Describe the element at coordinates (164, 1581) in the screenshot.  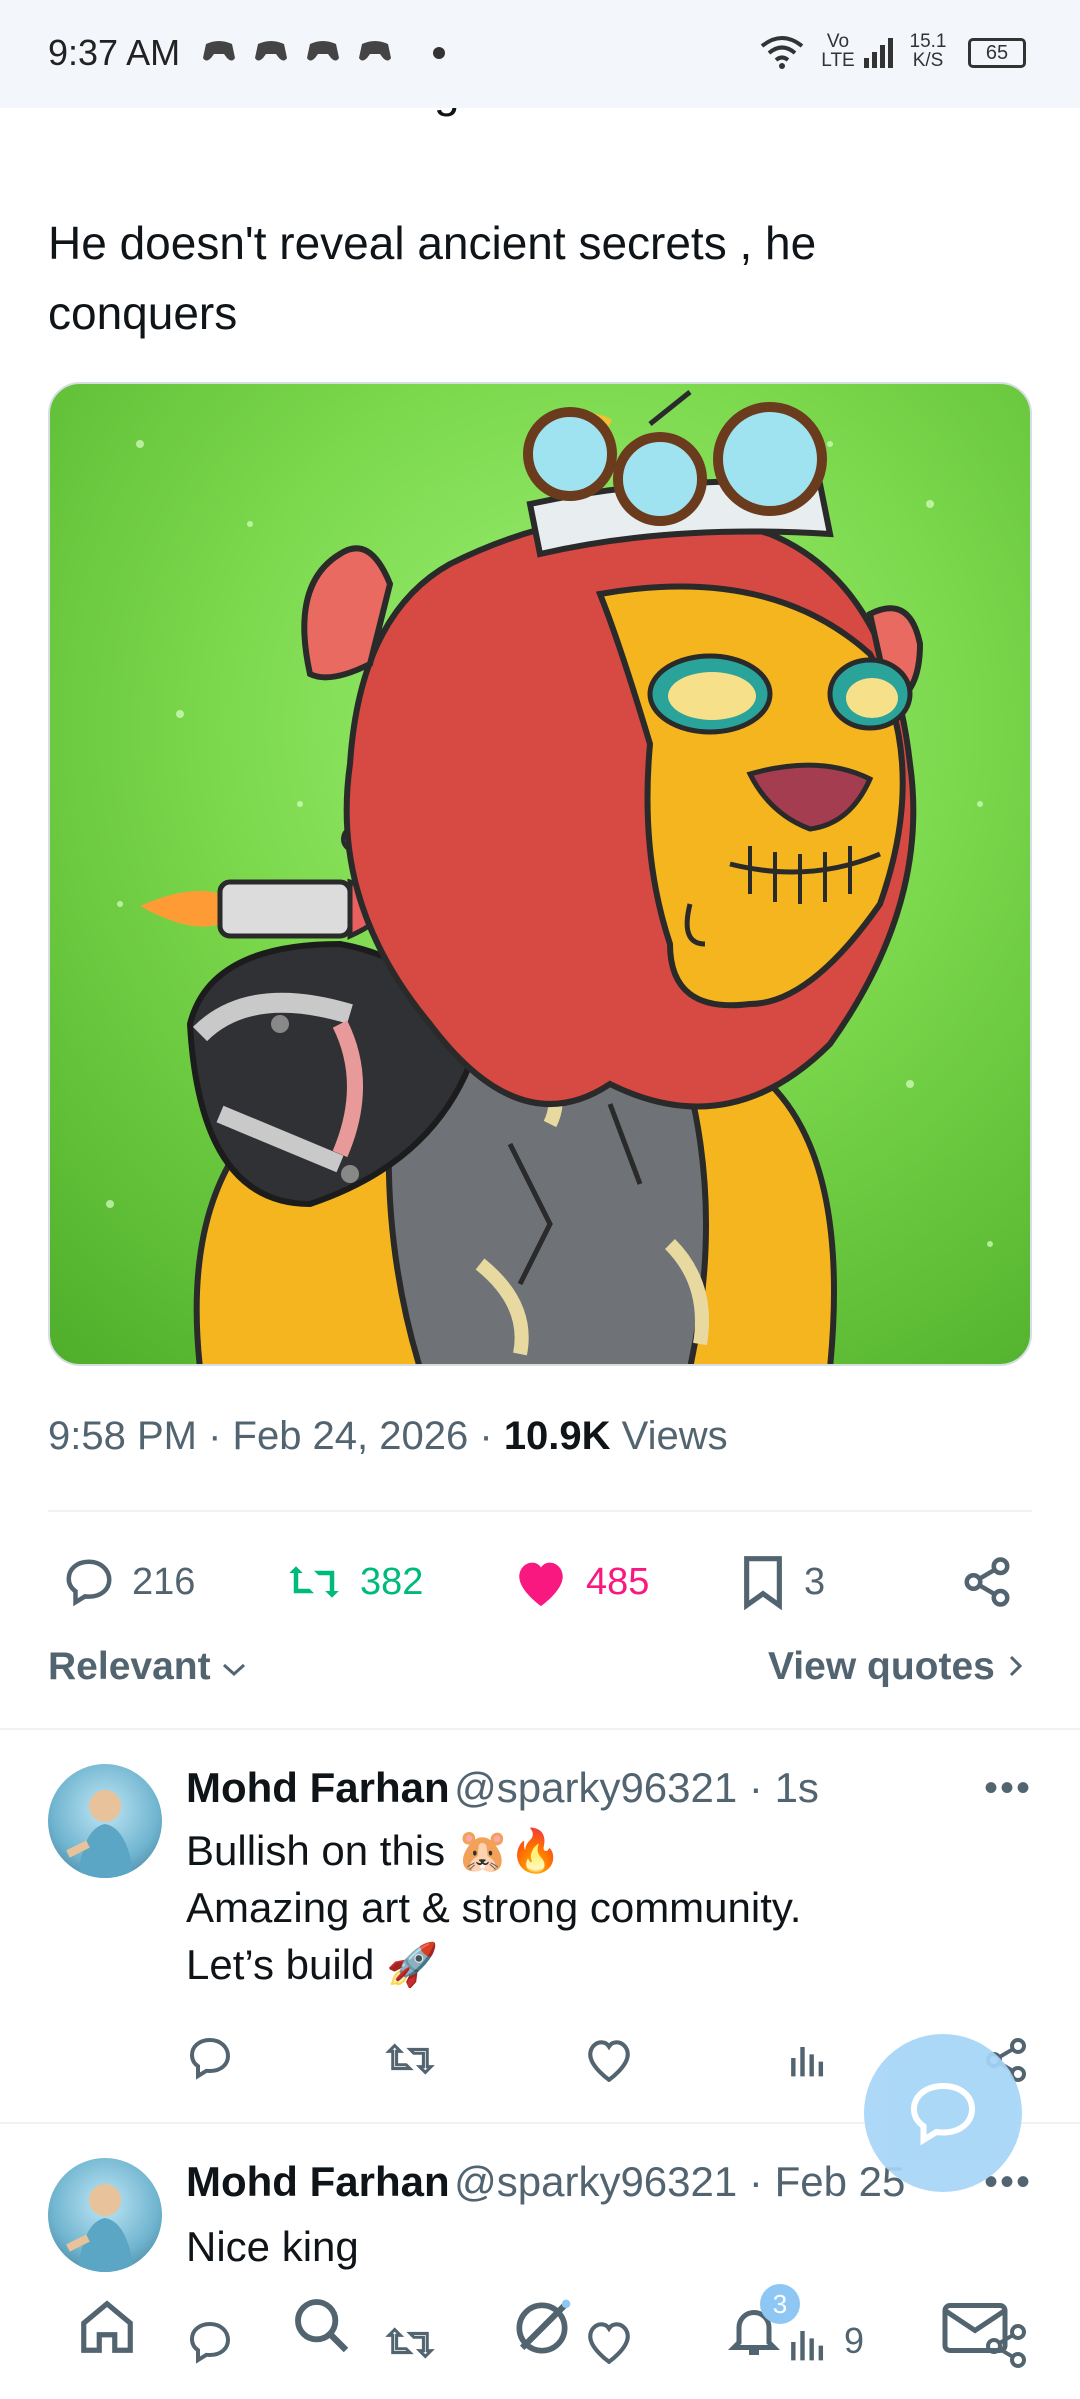
I see `reply-count: 216` at that location.